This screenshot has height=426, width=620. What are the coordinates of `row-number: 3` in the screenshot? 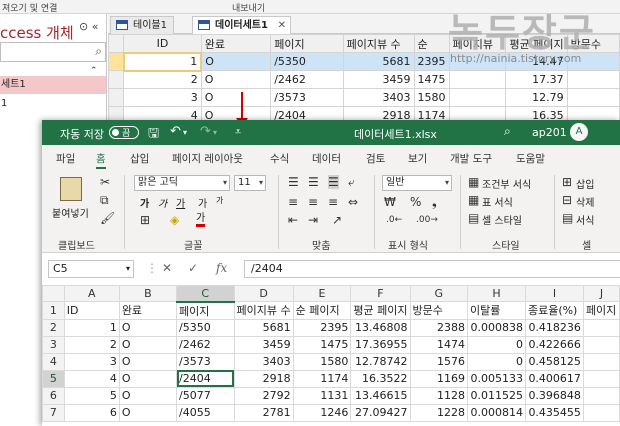 It's located at (53, 344).